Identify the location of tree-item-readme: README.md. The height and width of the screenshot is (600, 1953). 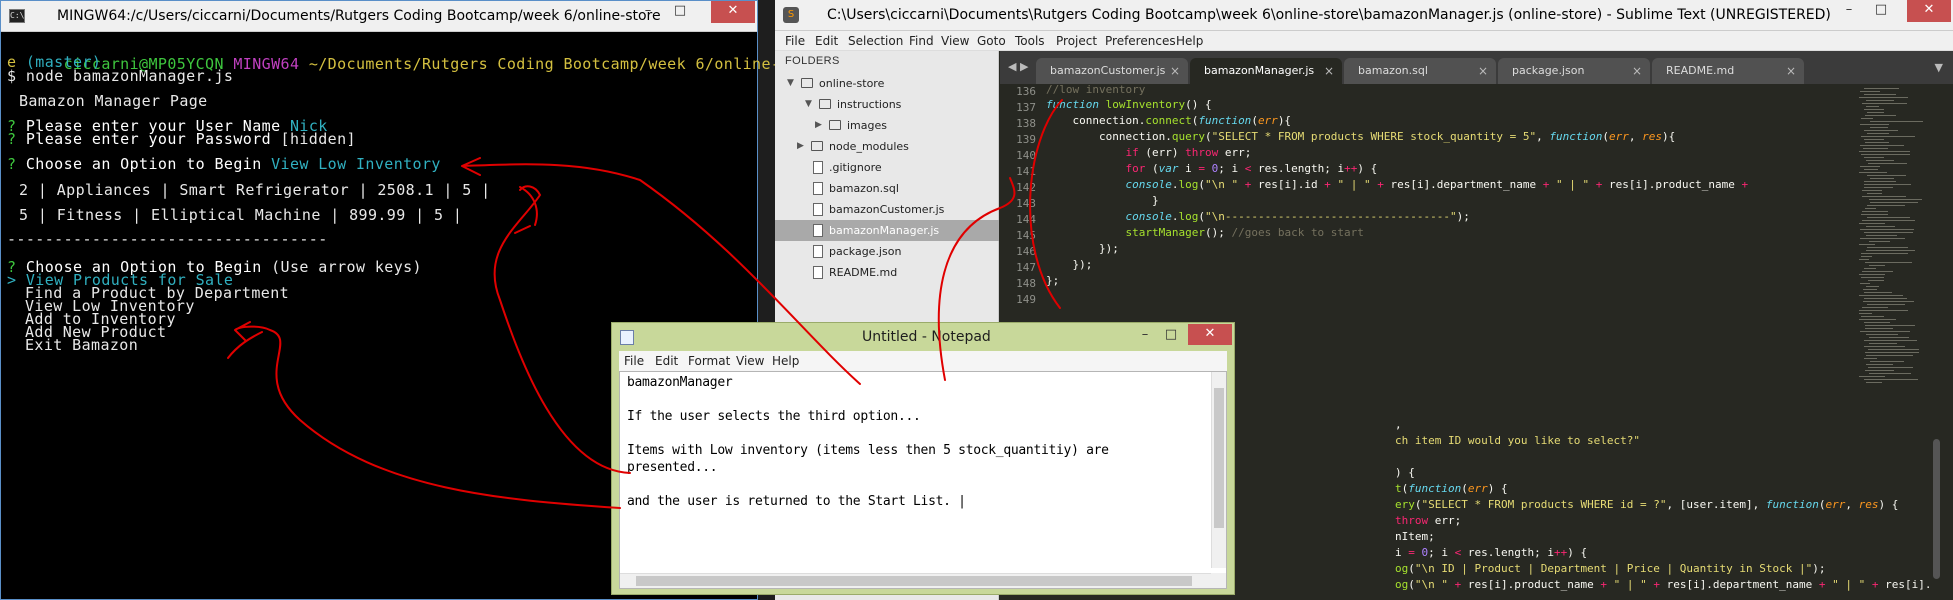
(887, 272).